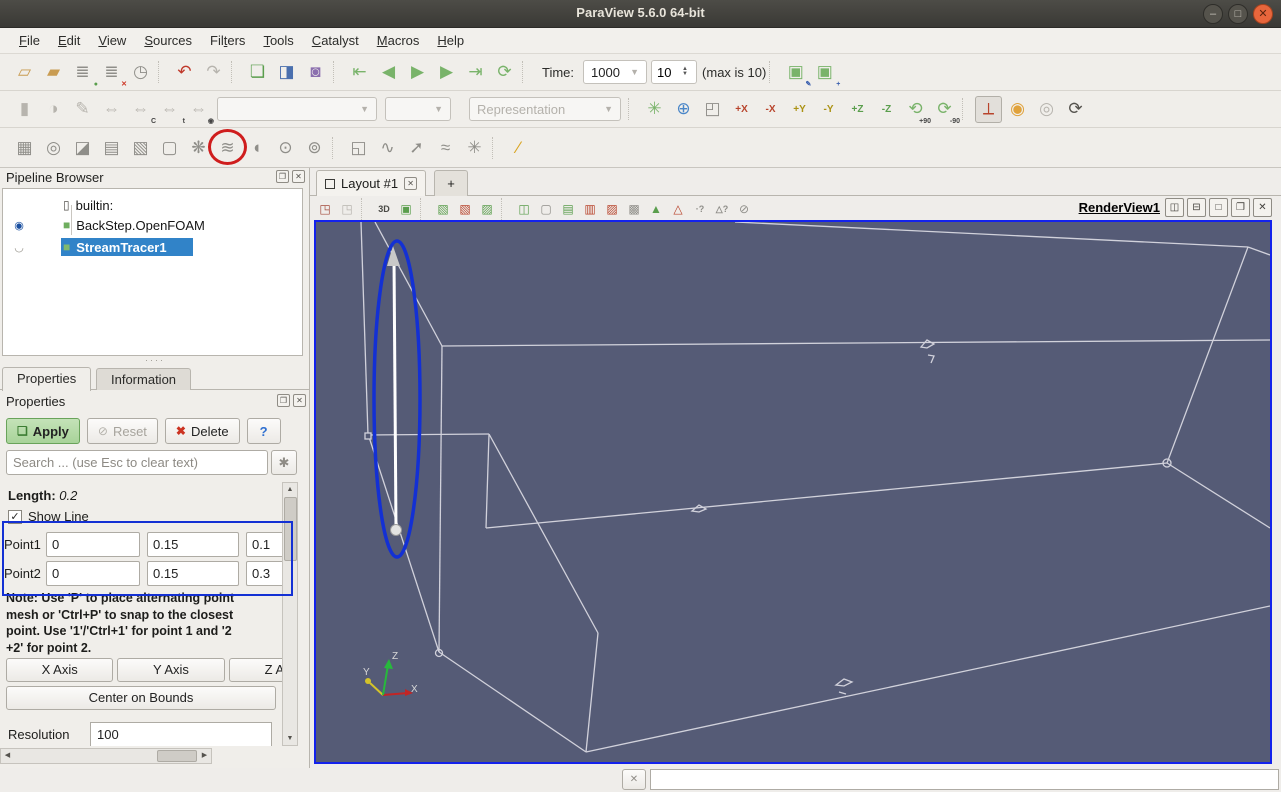 The image size is (1281, 792). Describe the element at coordinates (359, 72) in the screenshot. I see `first-frame-icon: ⇤` at that location.